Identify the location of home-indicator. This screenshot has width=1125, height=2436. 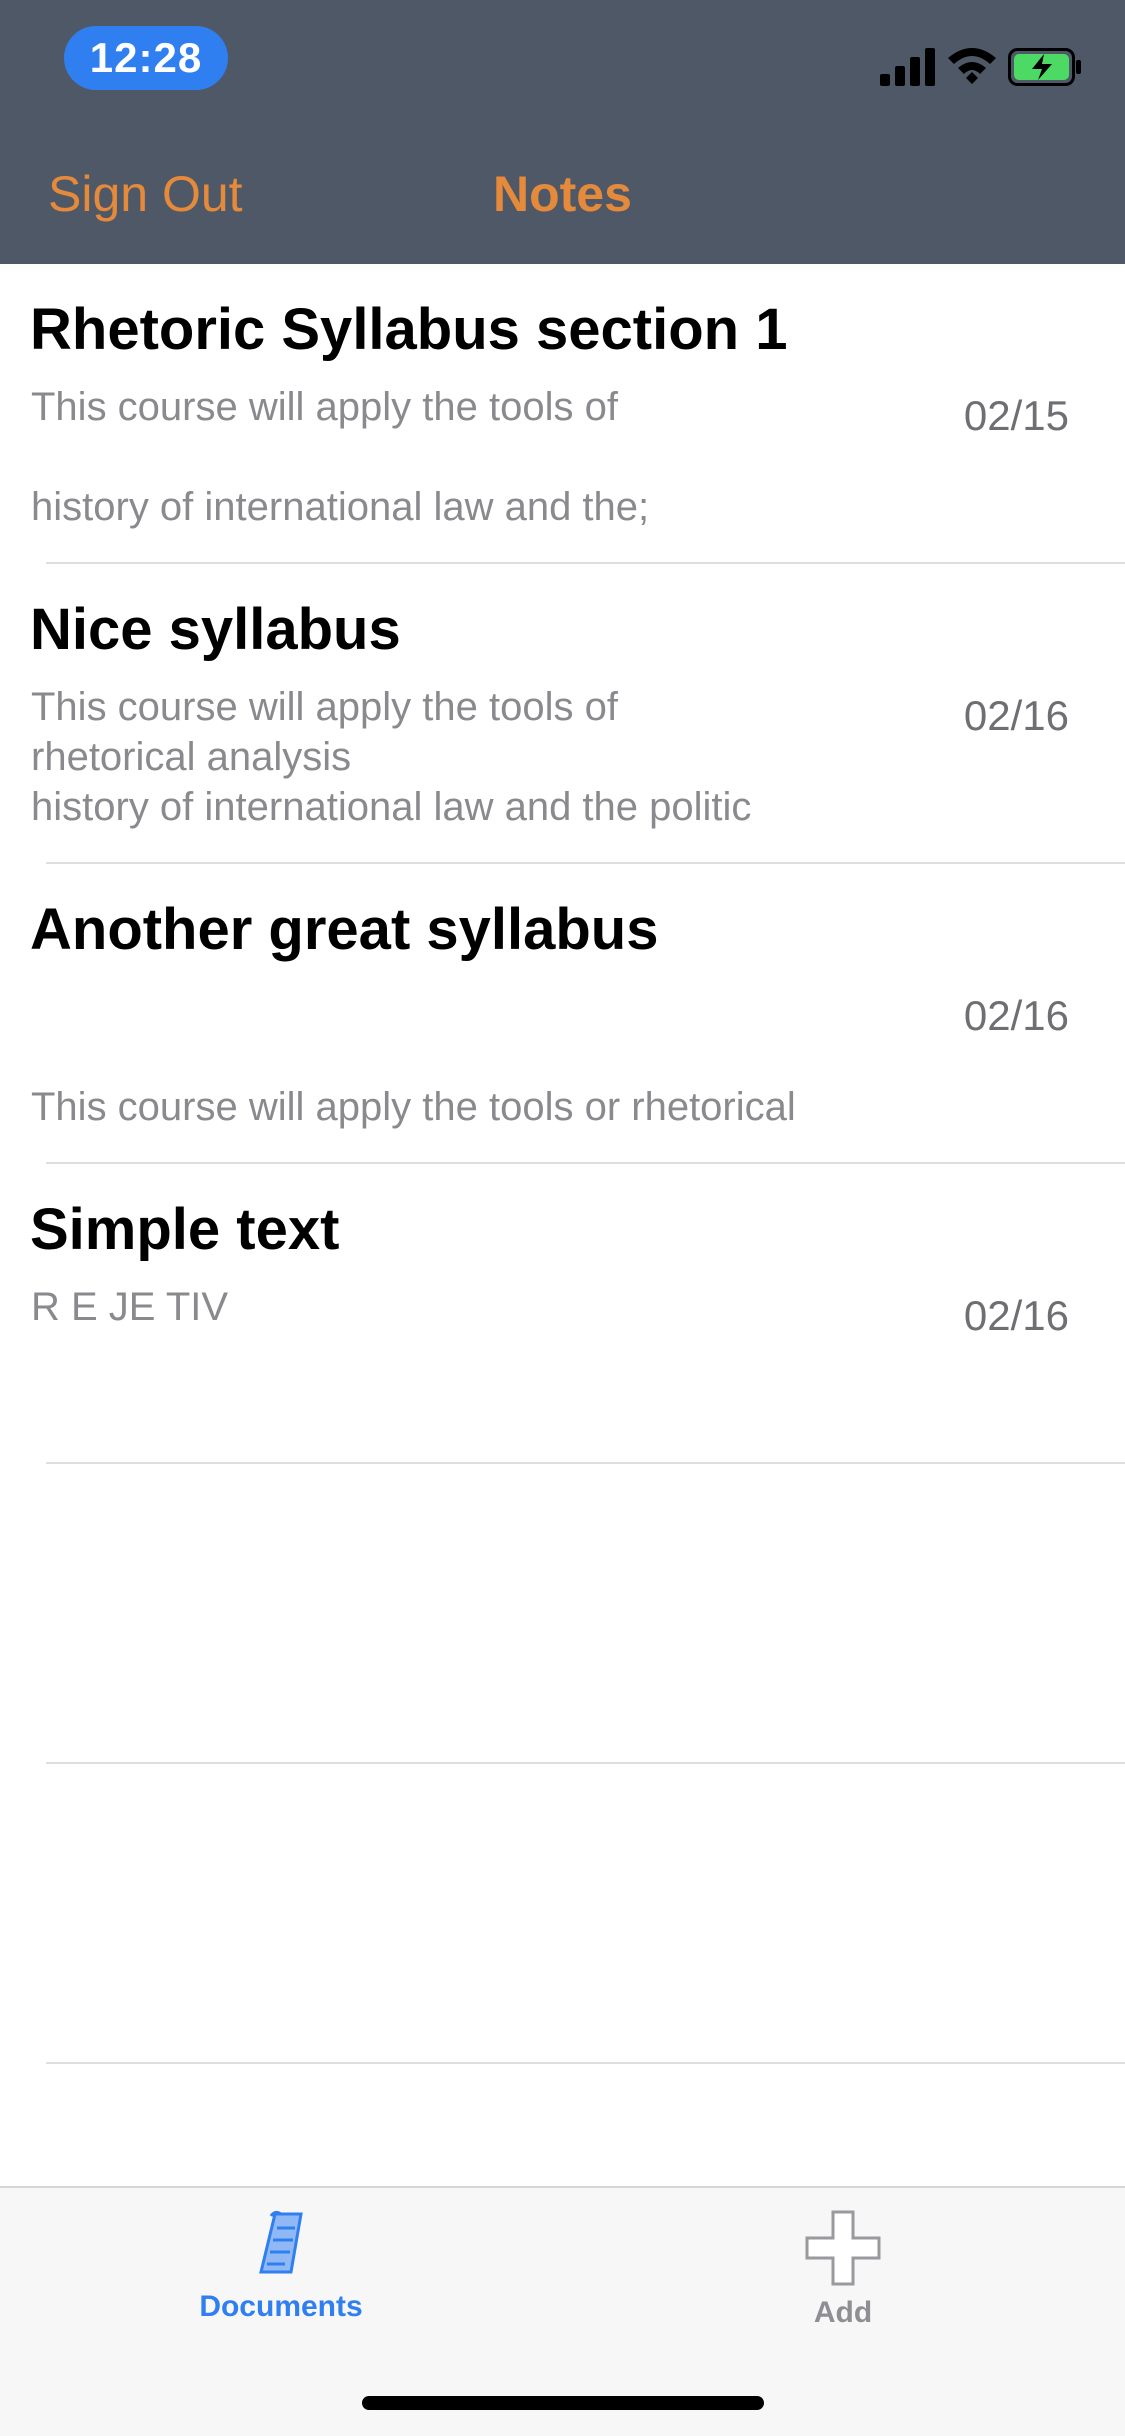
(563, 2403).